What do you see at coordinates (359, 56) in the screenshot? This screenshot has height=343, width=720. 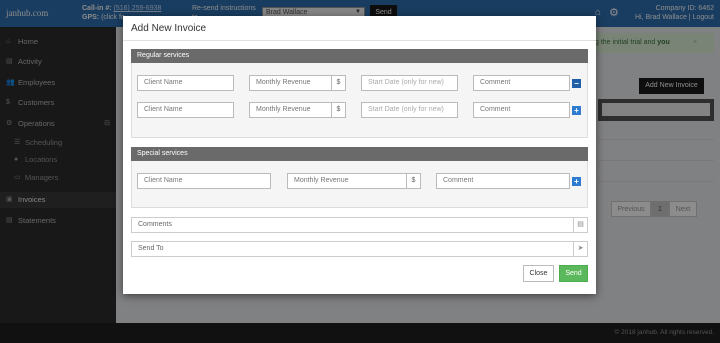 I see `section-heading: Regular services` at bounding box center [359, 56].